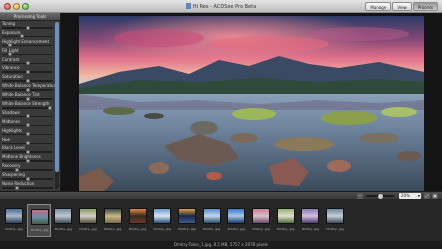  I want to click on tool-row: Noise Reduction, so click(30, 185).